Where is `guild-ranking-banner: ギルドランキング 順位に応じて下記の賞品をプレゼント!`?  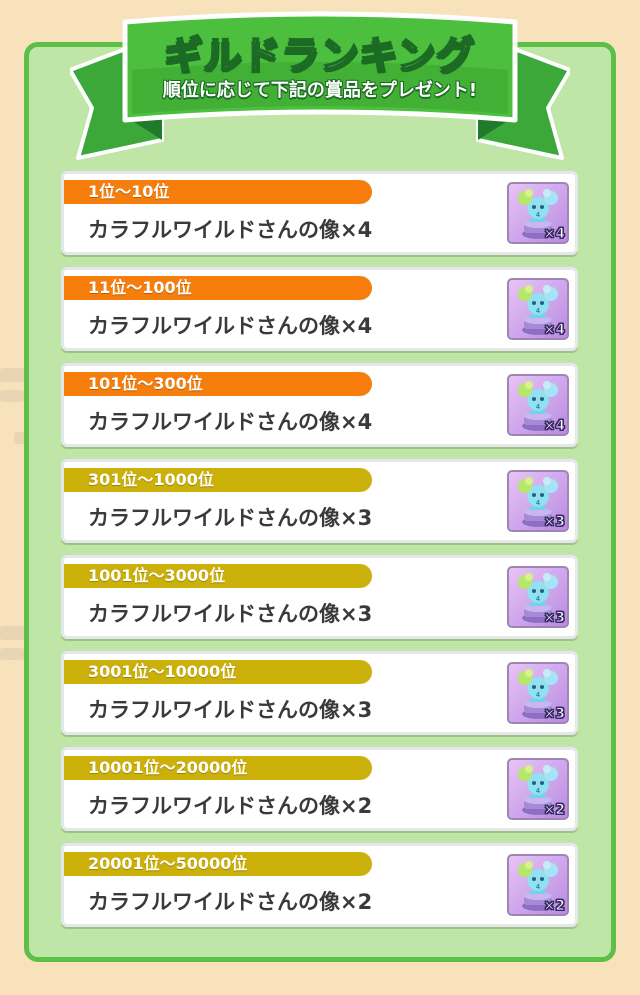
guild-ranking-banner: ギルドランキング 順位に応じて下記の賞品をプレゼント! is located at coordinates (320, 85).